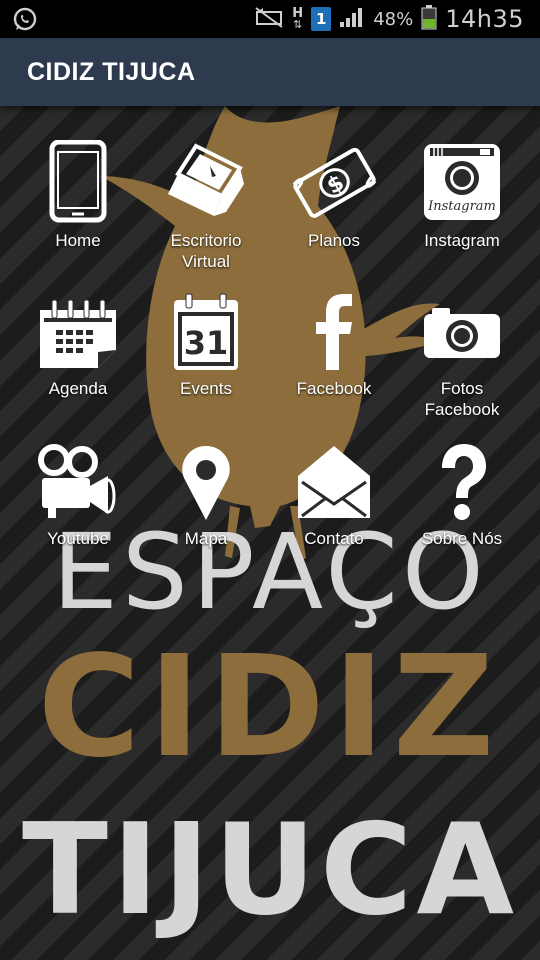 This screenshot has height=960, width=540. Describe the element at coordinates (334, 538) in the screenshot. I see `menu-item-label: Contato` at that location.